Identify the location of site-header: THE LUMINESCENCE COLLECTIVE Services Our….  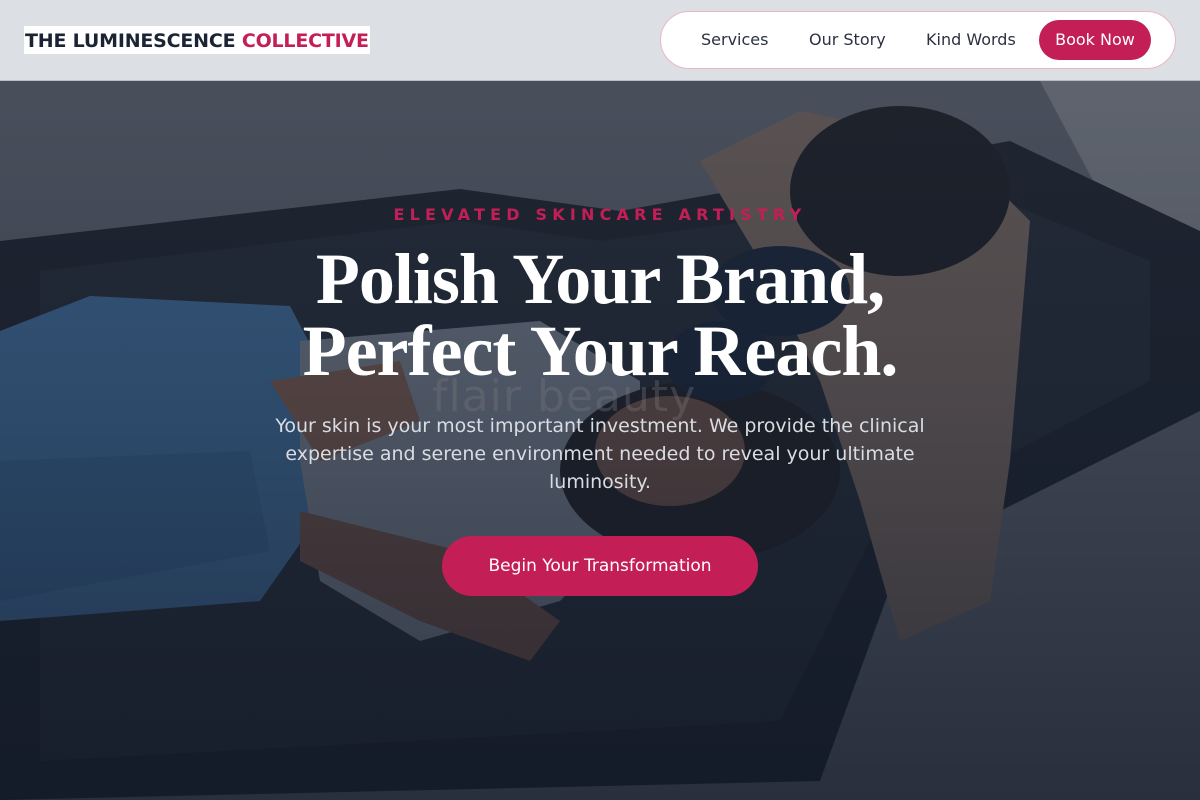
(600, 40).